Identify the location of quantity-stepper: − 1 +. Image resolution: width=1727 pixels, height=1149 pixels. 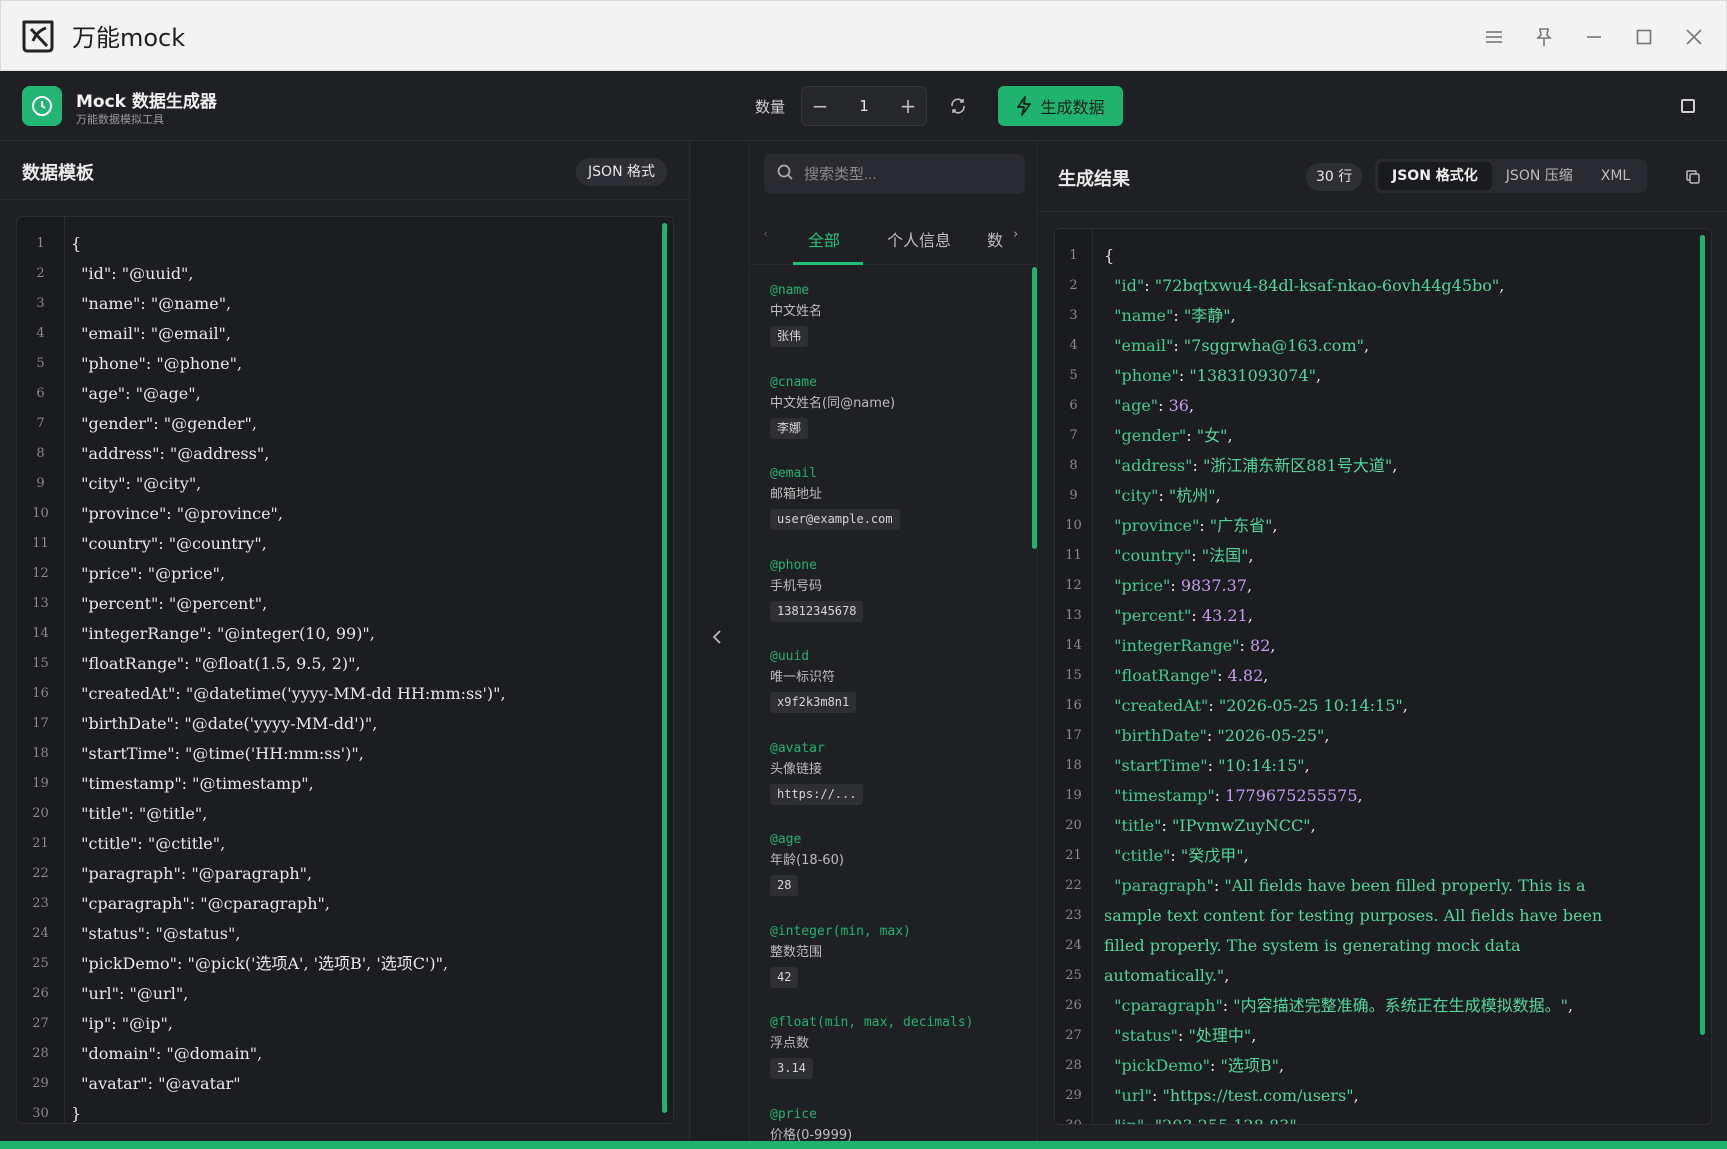
(864, 106).